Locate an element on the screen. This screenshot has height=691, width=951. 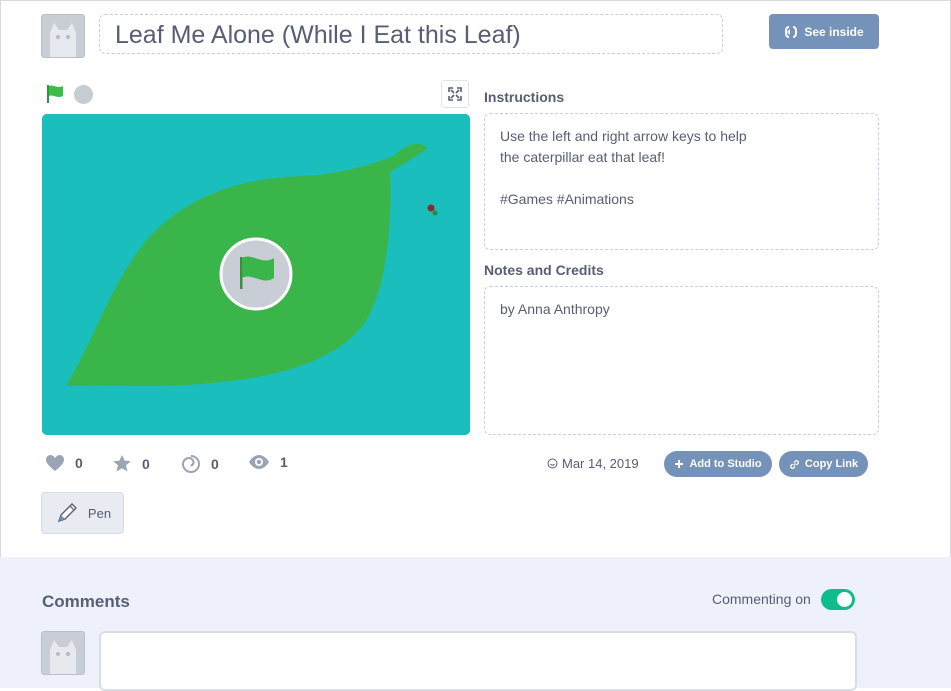
green-flag-icon is located at coordinates (55, 94).